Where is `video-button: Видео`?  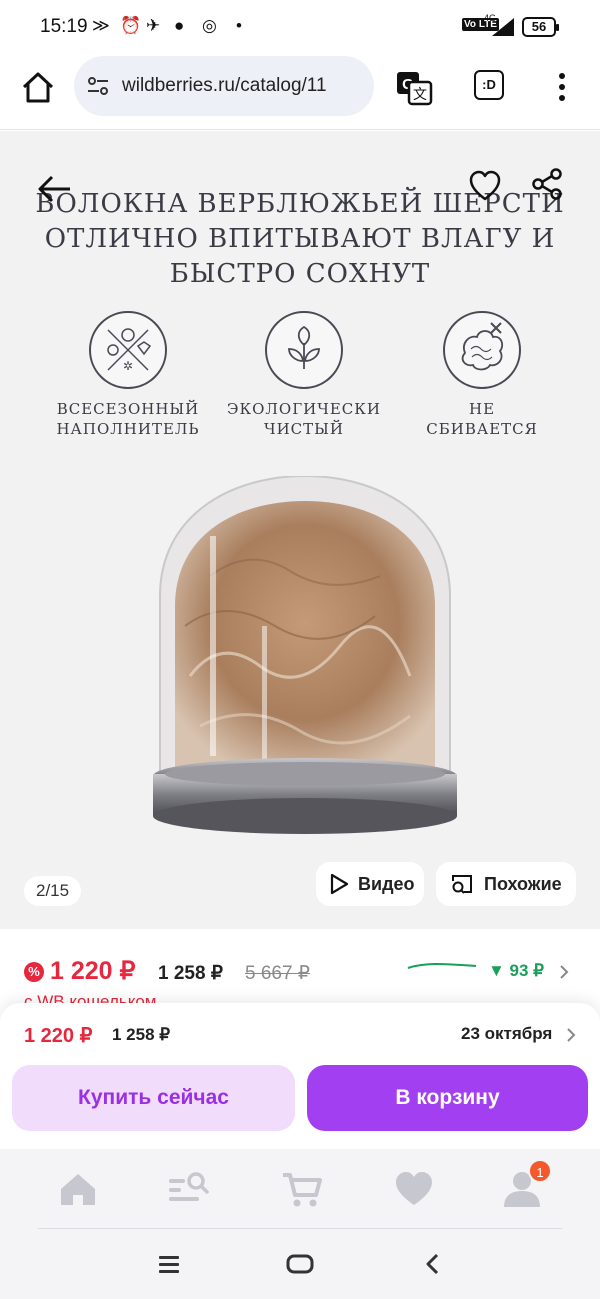
video-button: Видео is located at coordinates (370, 884).